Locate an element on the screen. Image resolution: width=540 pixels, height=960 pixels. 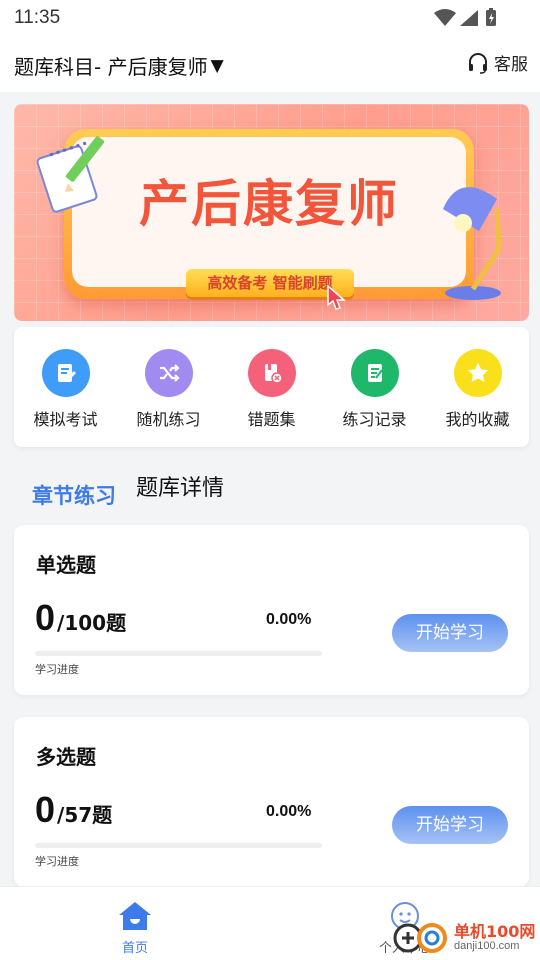
card-count: 0 /100题 is located at coordinates (80, 618).